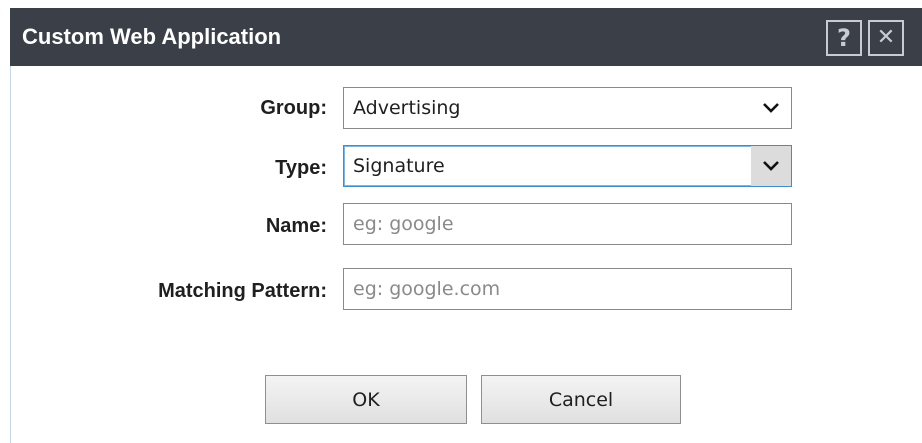  Describe the element at coordinates (407, 108) in the screenshot. I see `group-select-value: Advertising` at that location.